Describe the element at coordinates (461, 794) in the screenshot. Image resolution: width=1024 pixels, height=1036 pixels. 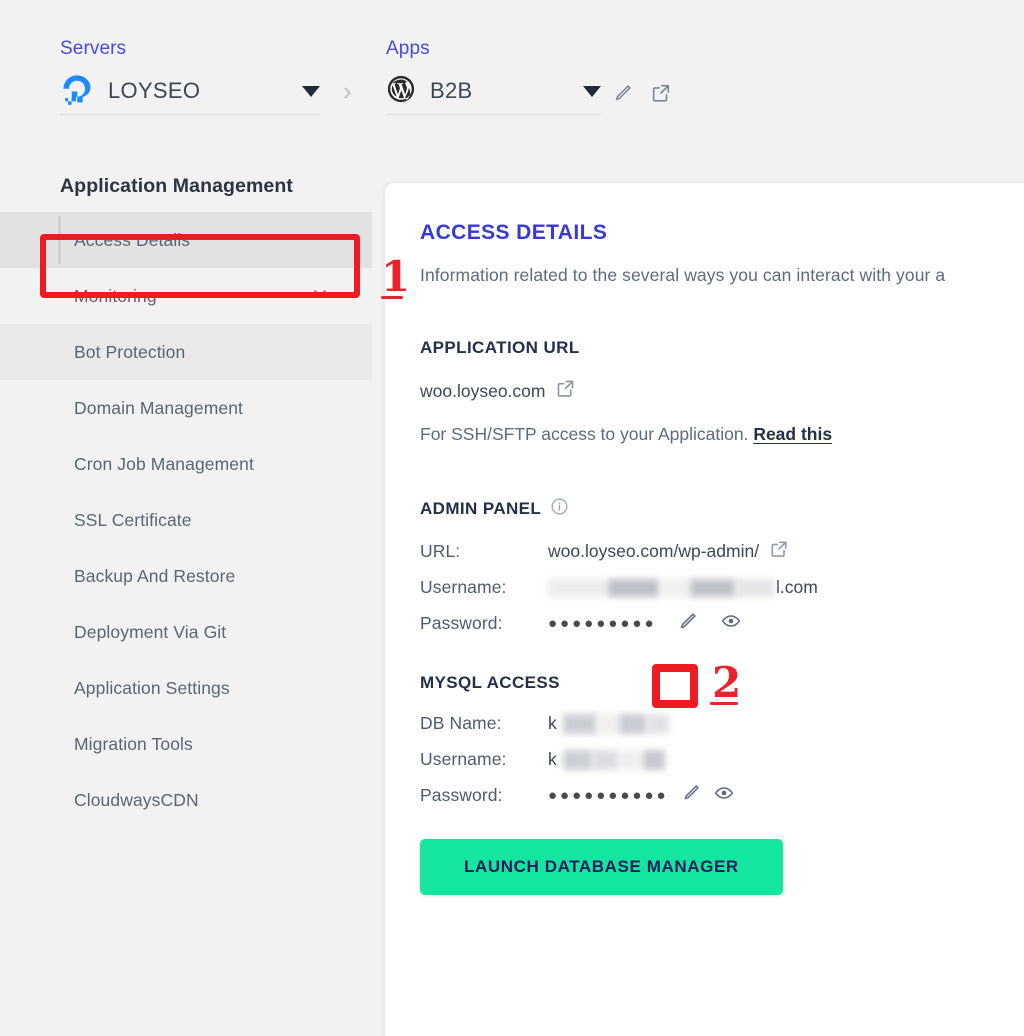
I see `mysql-password-label: Password:` at that location.